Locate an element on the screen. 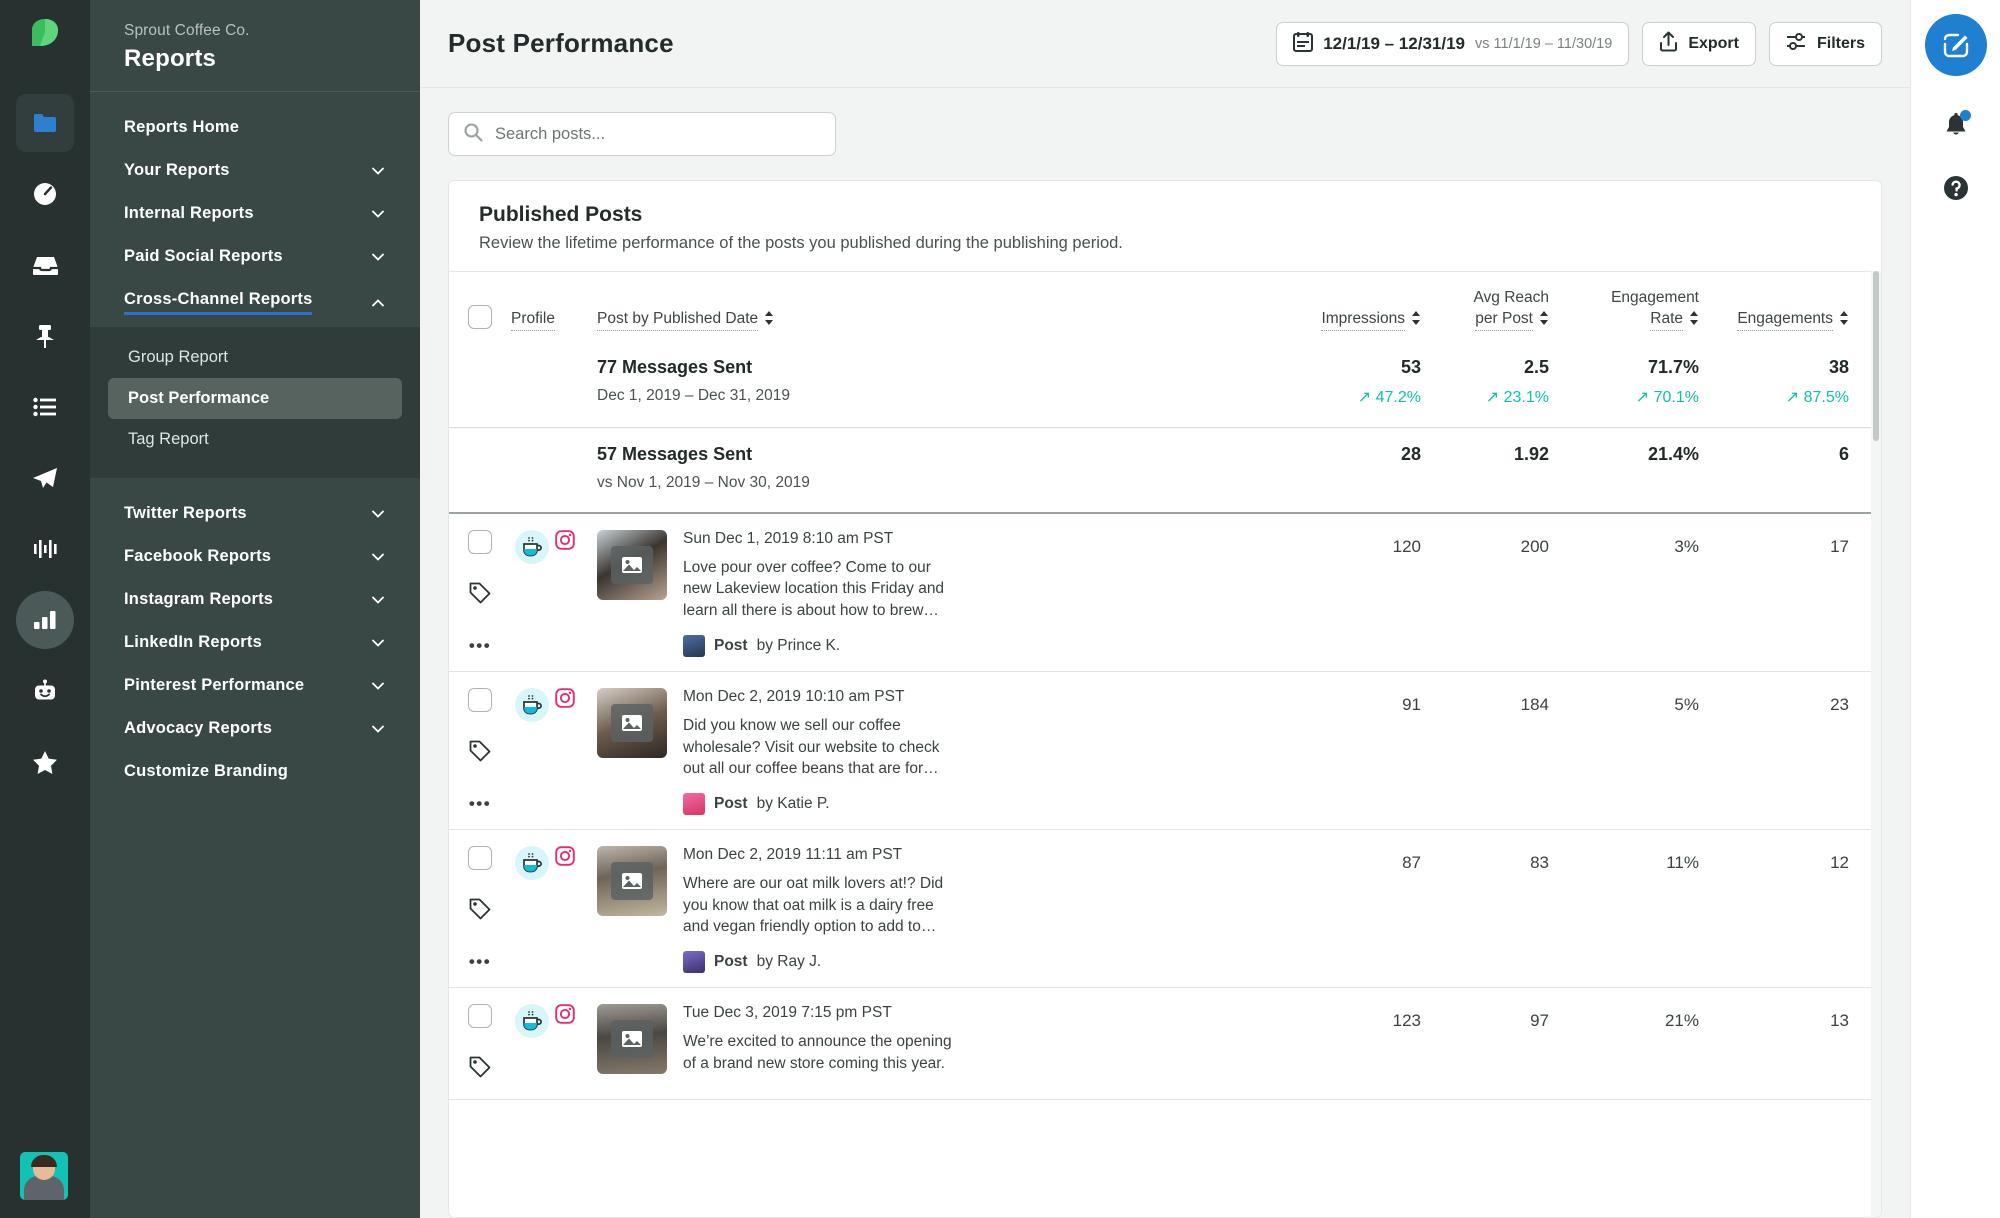 The height and width of the screenshot is (1218, 2000). search-box is located at coordinates (642, 134).